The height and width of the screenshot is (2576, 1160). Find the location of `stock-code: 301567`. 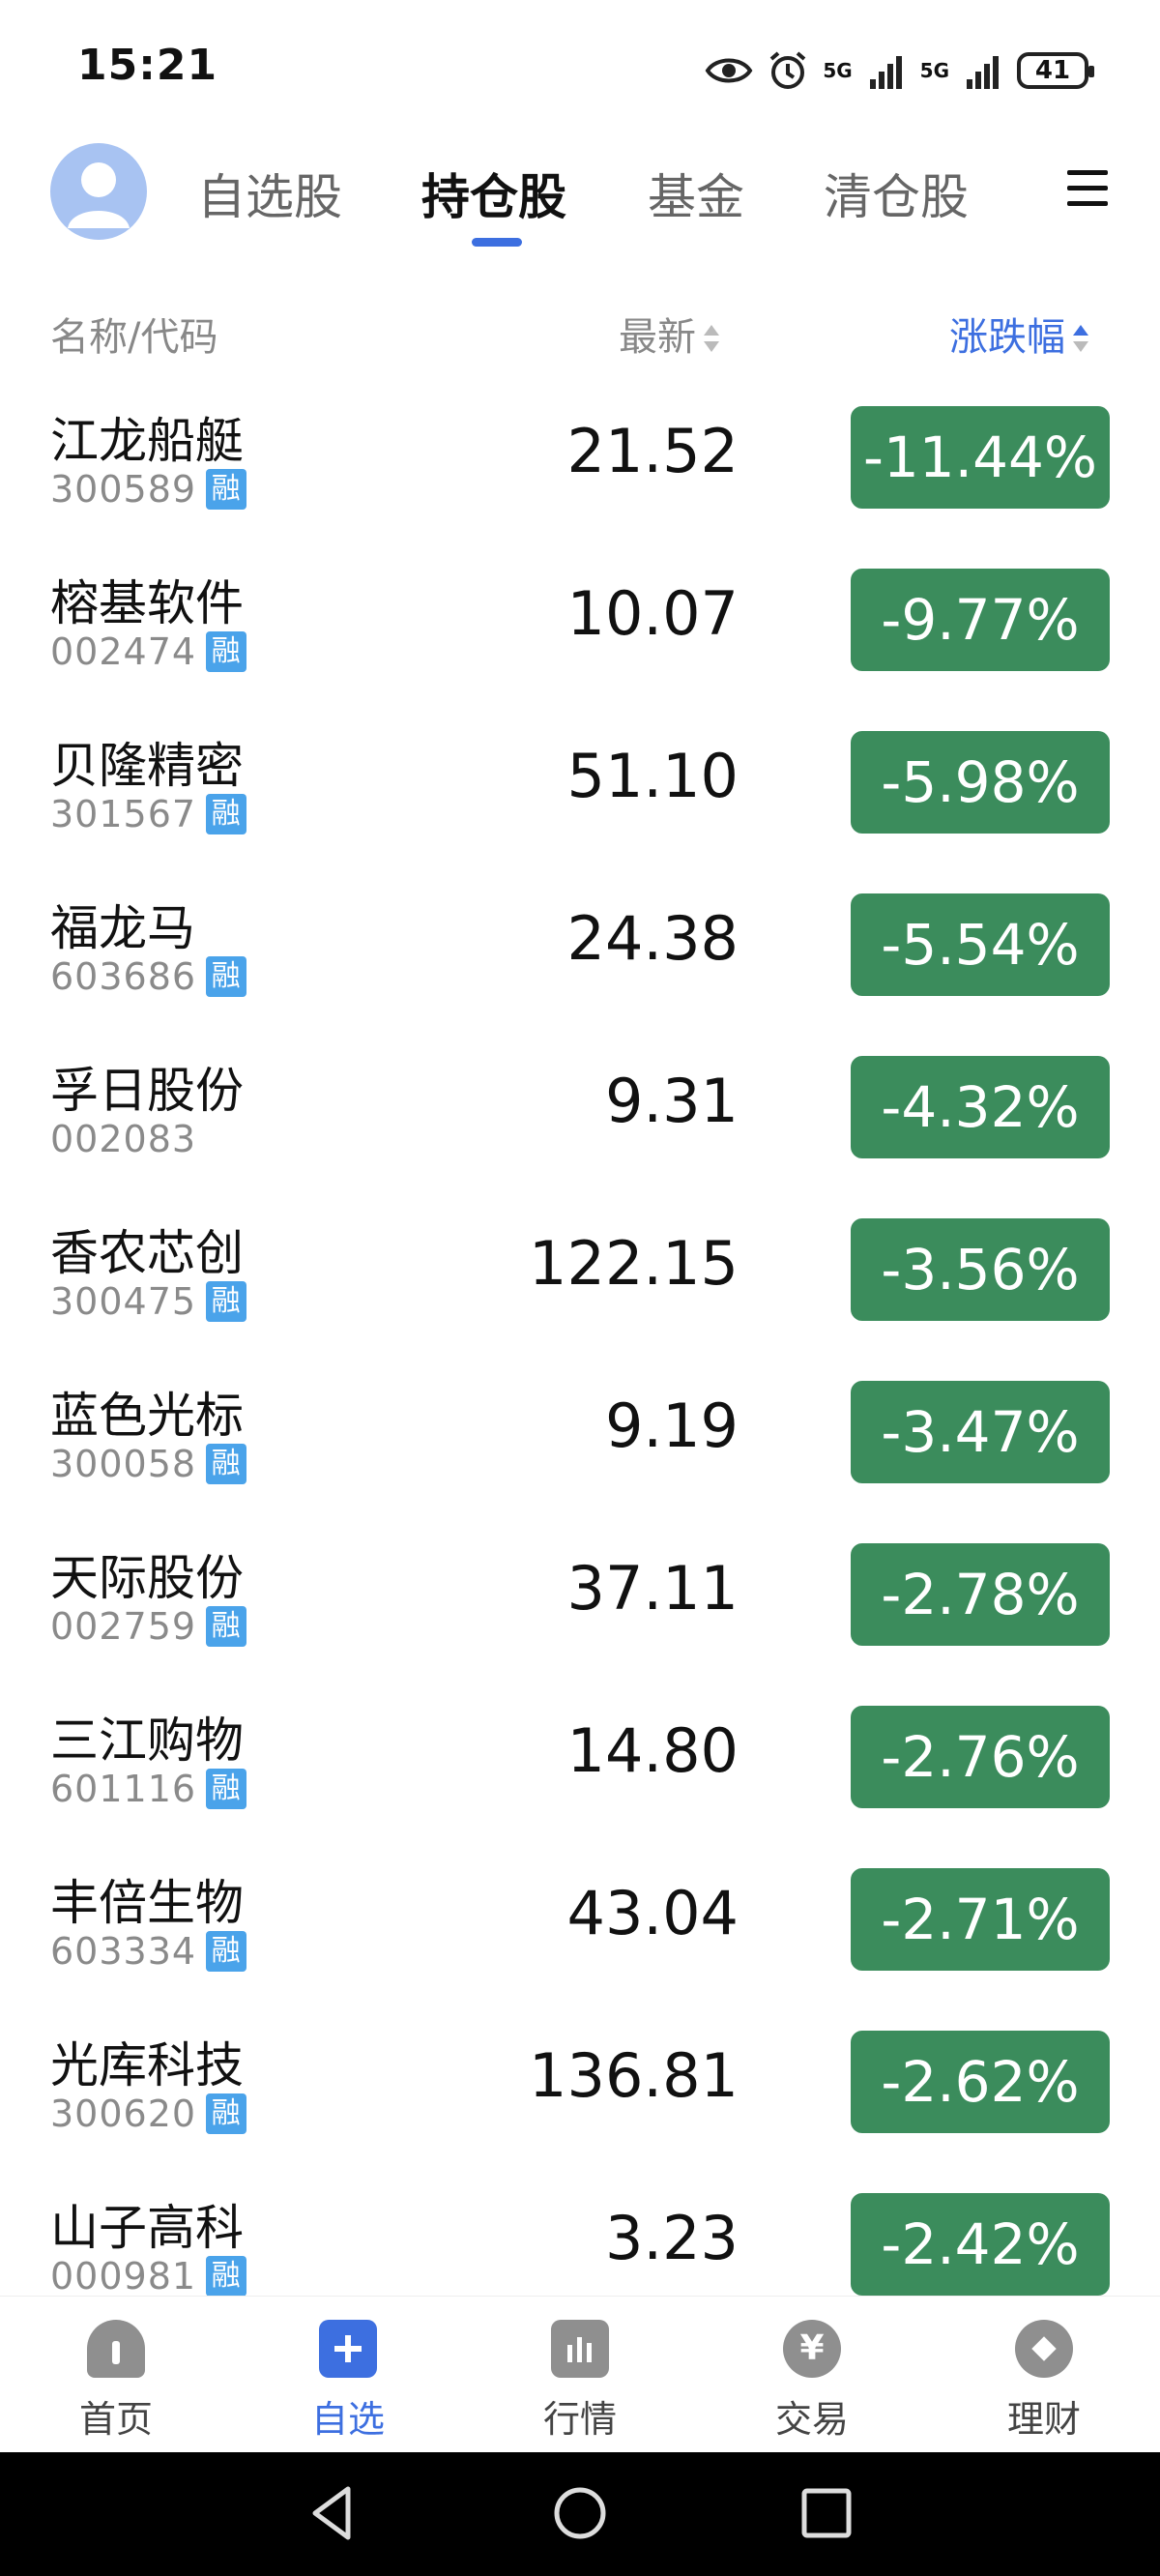

stock-code: 301567 is located at coordinates (123, 814).